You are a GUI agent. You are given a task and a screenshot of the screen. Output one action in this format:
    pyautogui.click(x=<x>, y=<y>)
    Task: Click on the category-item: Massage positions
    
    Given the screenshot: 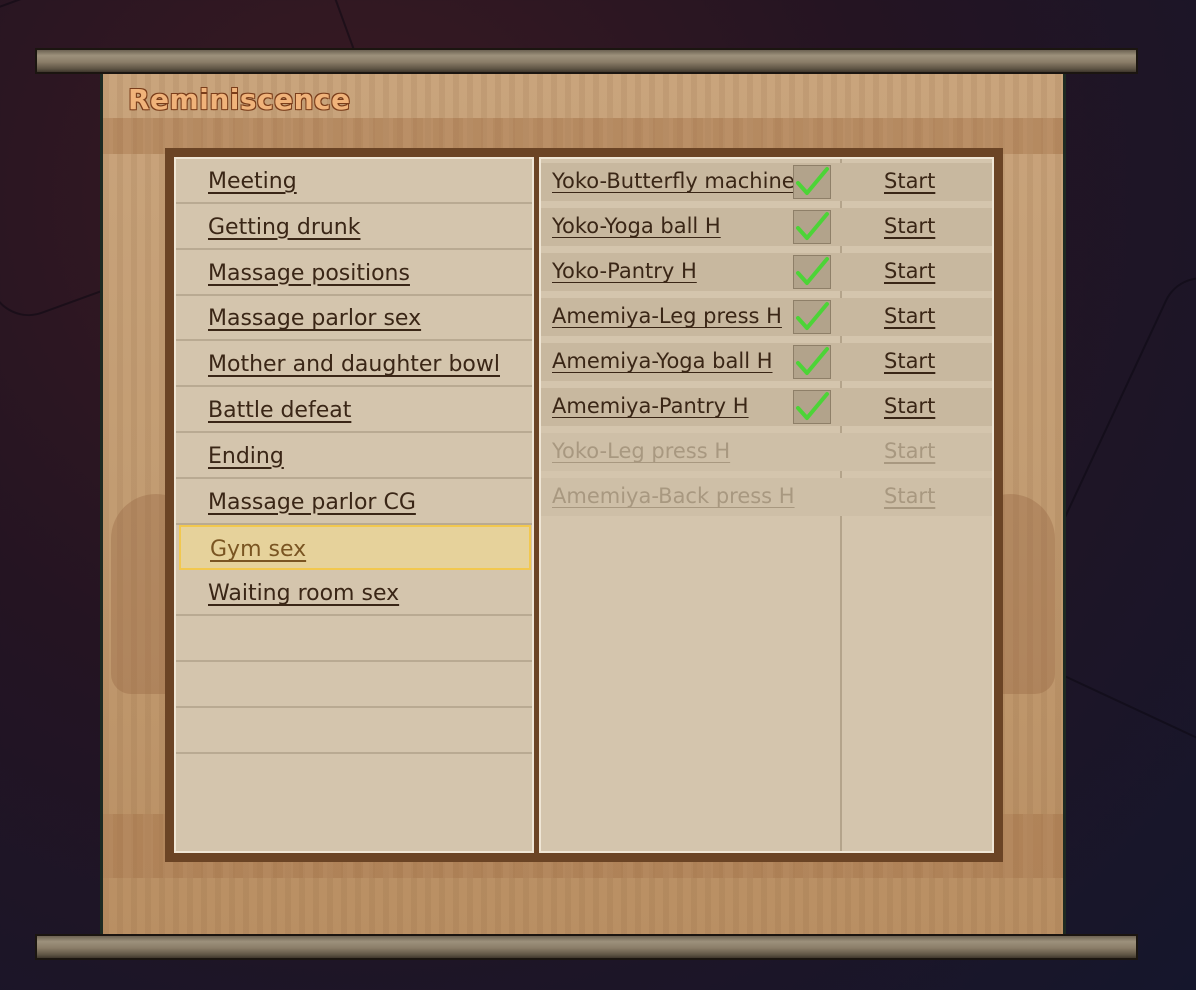 What is the action you would take?
    pyautogui.click(x=354, y=273)
    